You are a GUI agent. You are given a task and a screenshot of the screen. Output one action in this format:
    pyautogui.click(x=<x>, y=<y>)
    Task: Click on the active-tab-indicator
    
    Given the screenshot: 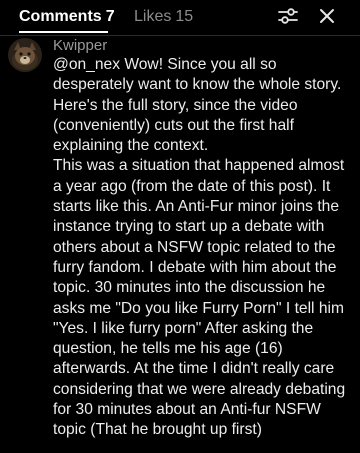 What is the action you would take?
    pyautogui.click(x=63, y=32)
    